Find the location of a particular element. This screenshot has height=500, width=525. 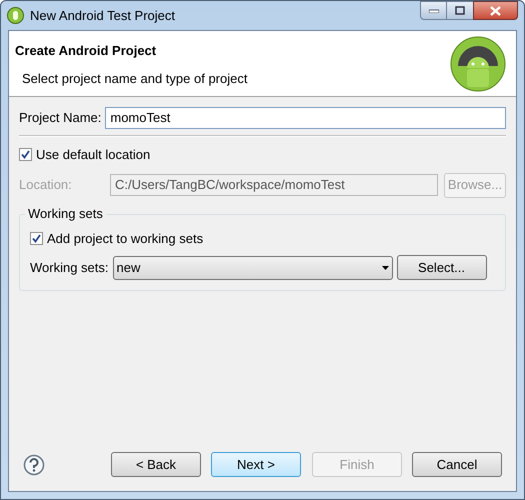

close-button is located at coordinates (495, 10).